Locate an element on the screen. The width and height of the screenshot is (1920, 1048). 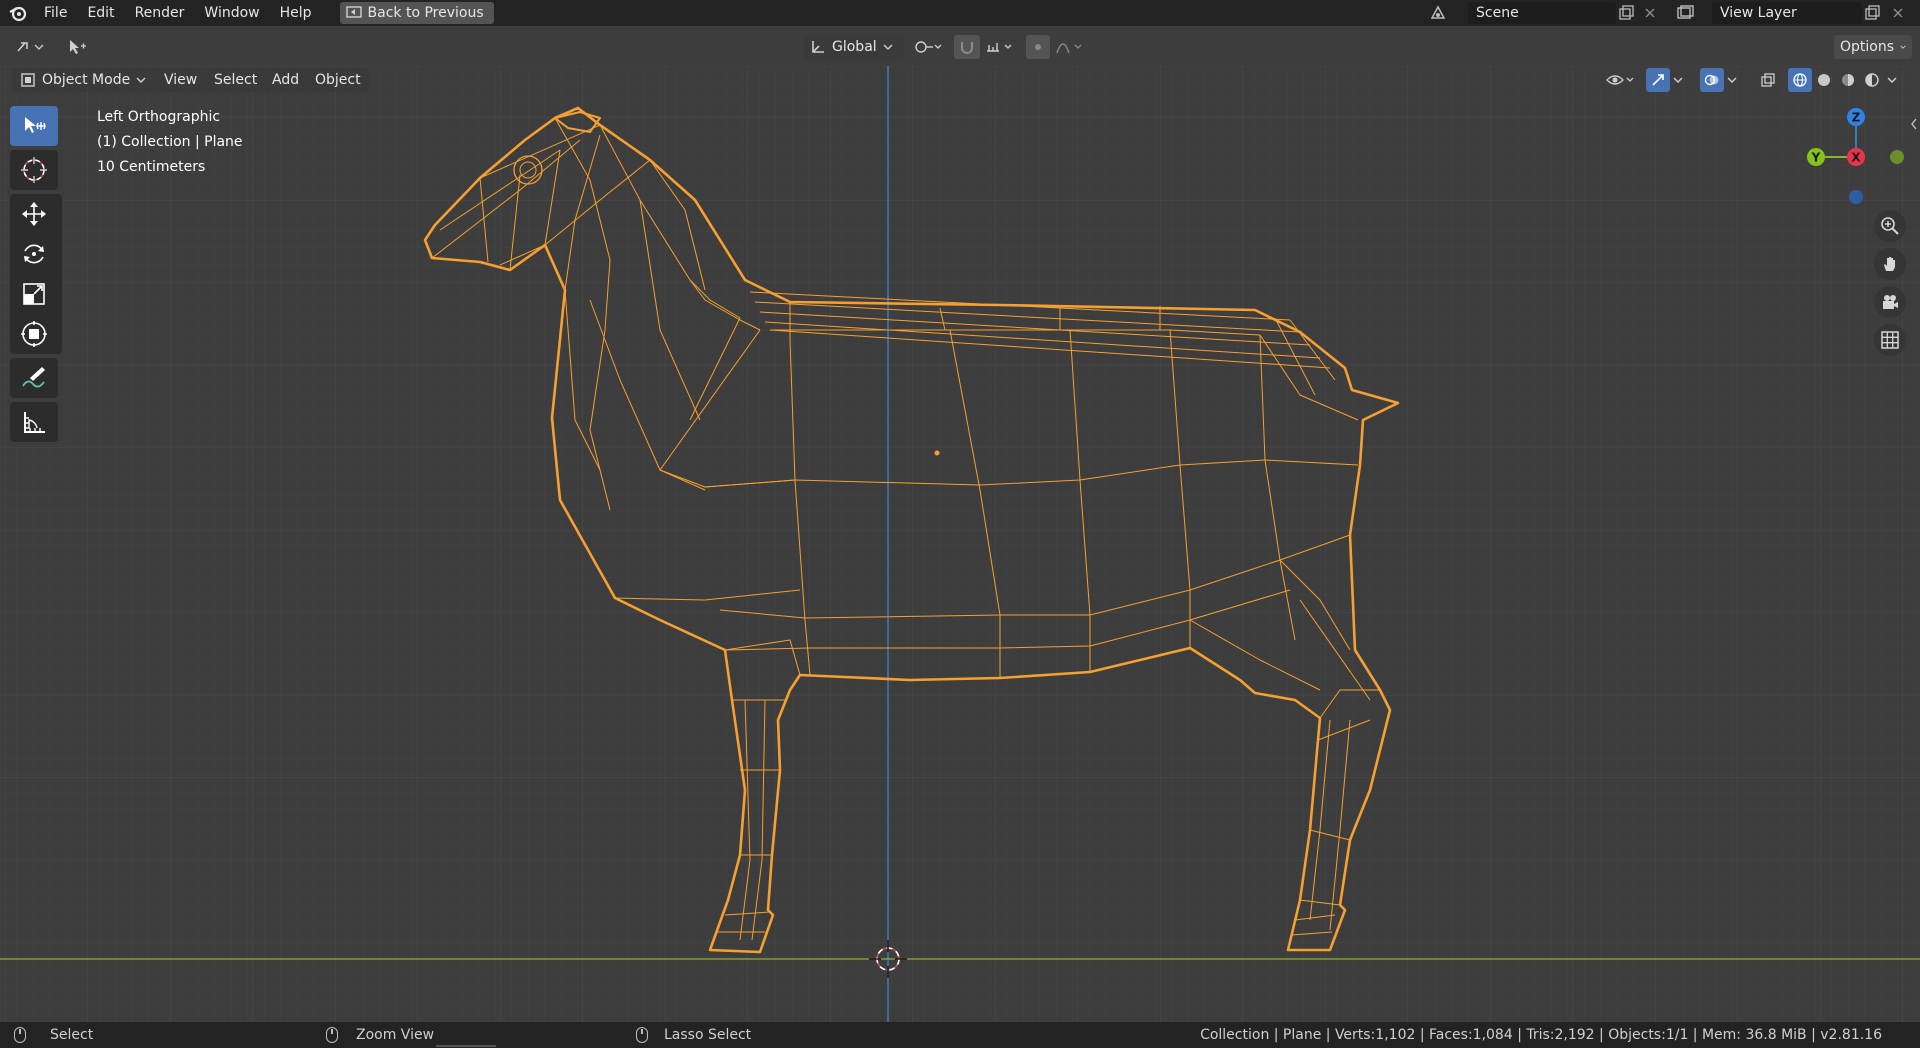
shading-rendered-button is located at coordinates (1872, 80).